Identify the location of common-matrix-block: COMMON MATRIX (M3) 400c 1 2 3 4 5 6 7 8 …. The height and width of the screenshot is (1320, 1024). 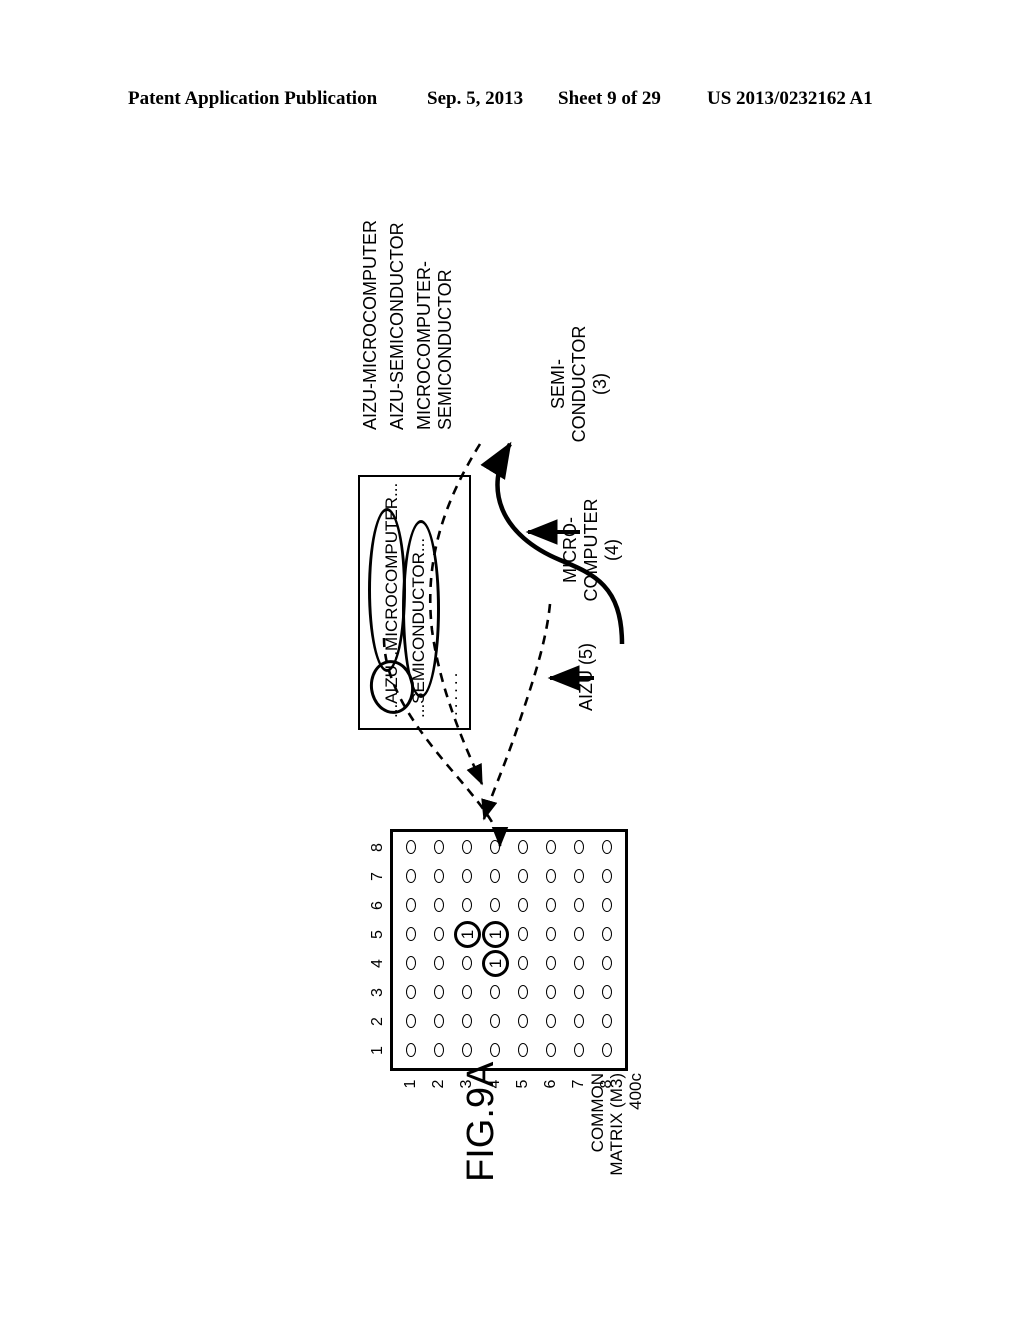
(514, 985).